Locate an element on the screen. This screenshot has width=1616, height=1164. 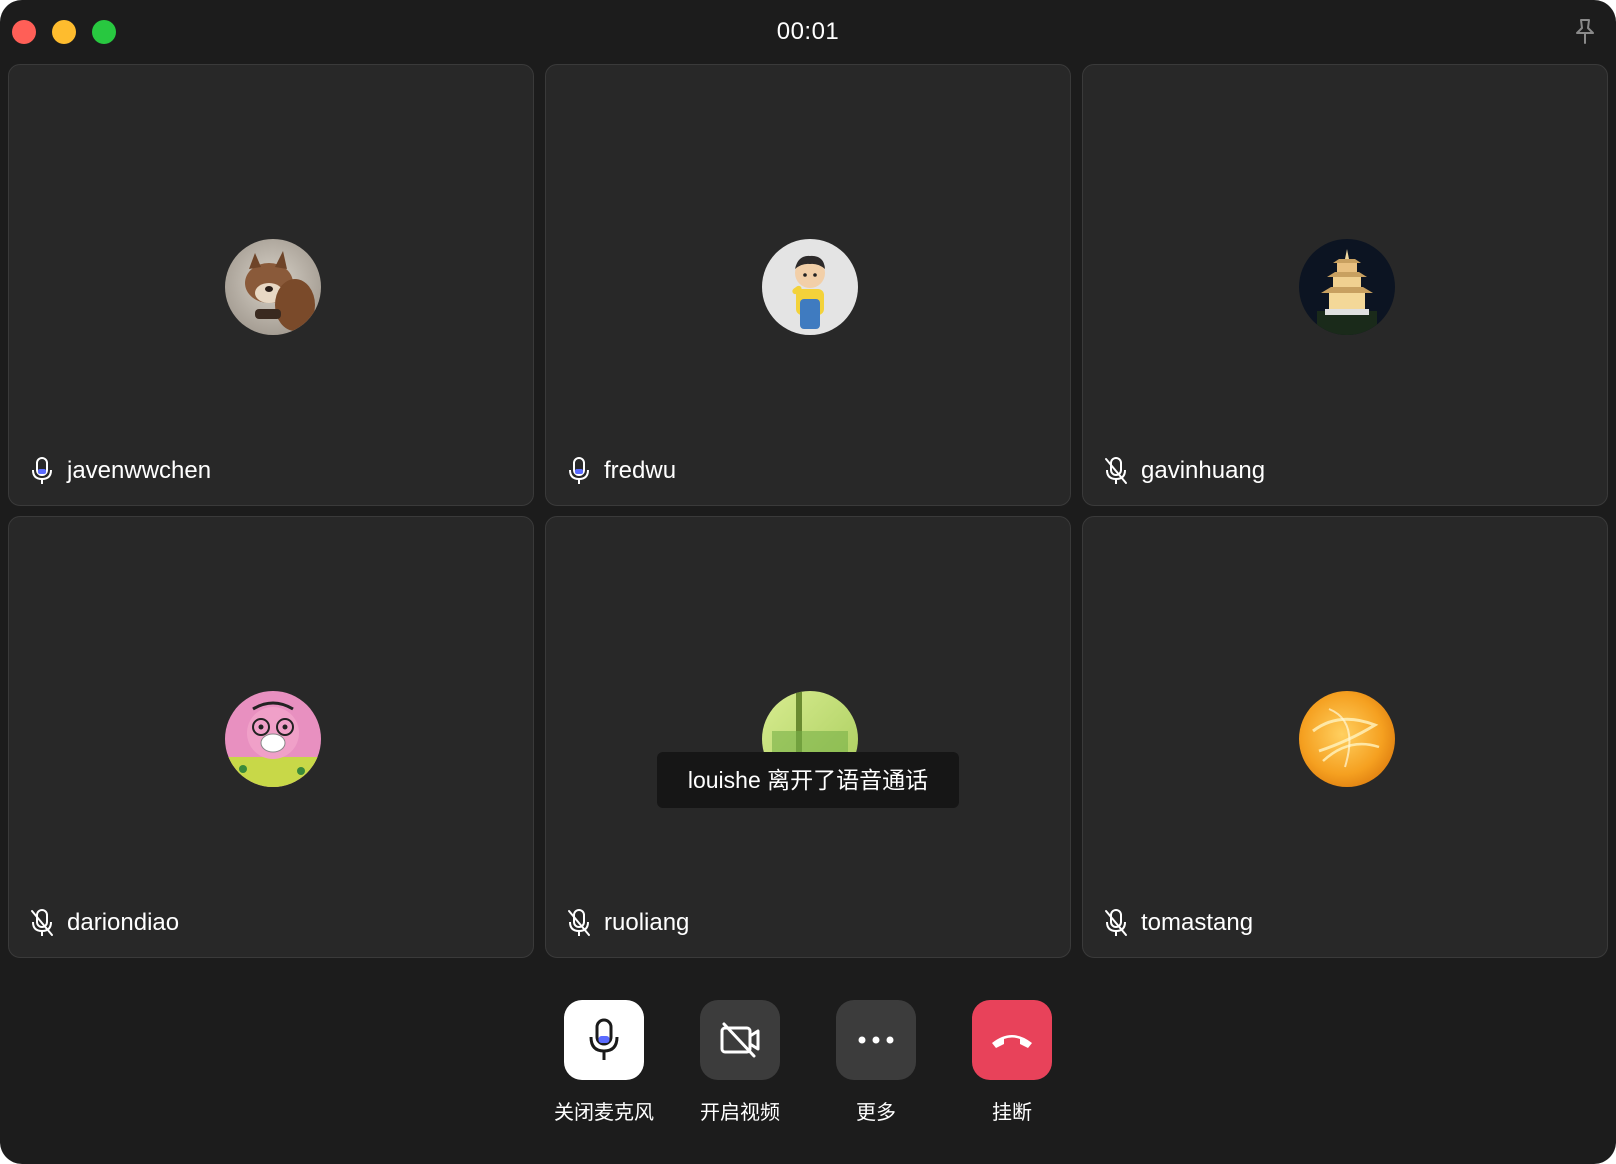
participant-tile: ruoliang is located at coordinates (808, 737).